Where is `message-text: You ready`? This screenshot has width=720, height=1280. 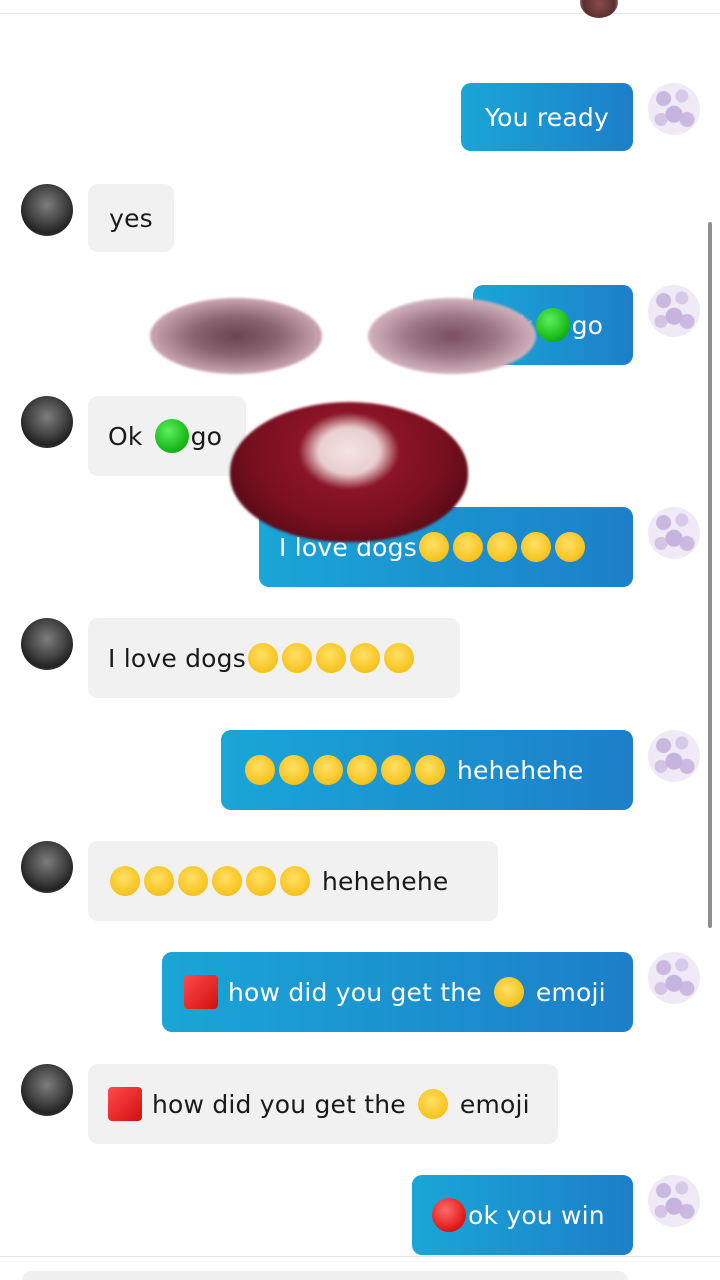 message-text: You ready is located at coordinates (547, 117).